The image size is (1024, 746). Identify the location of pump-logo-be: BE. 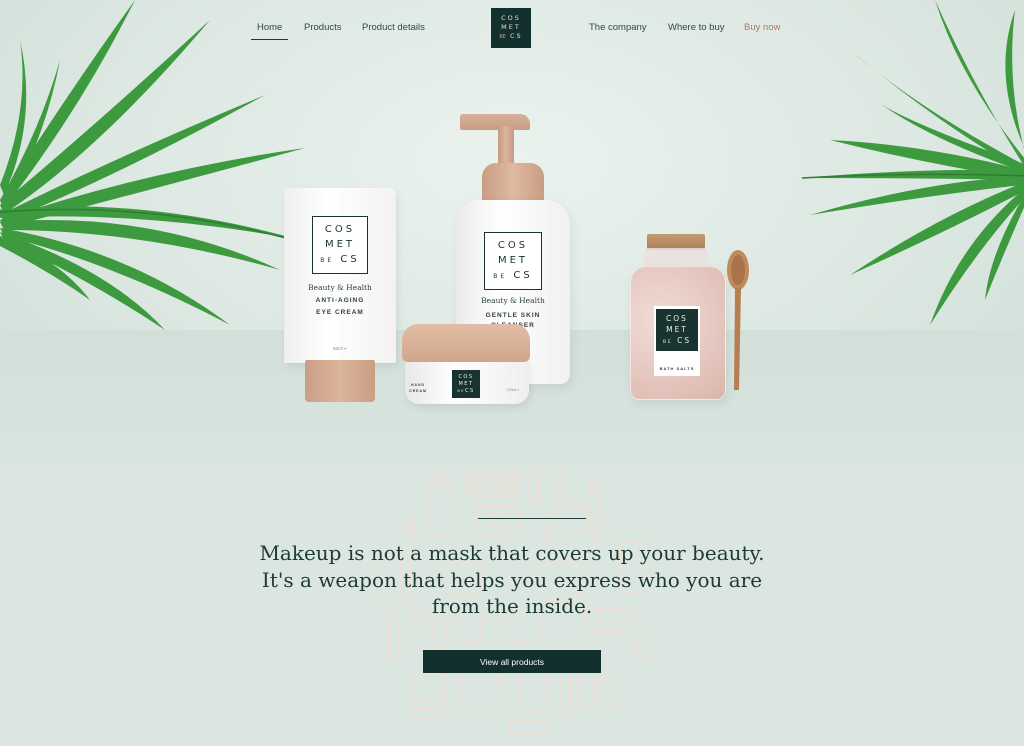
(500, 276).